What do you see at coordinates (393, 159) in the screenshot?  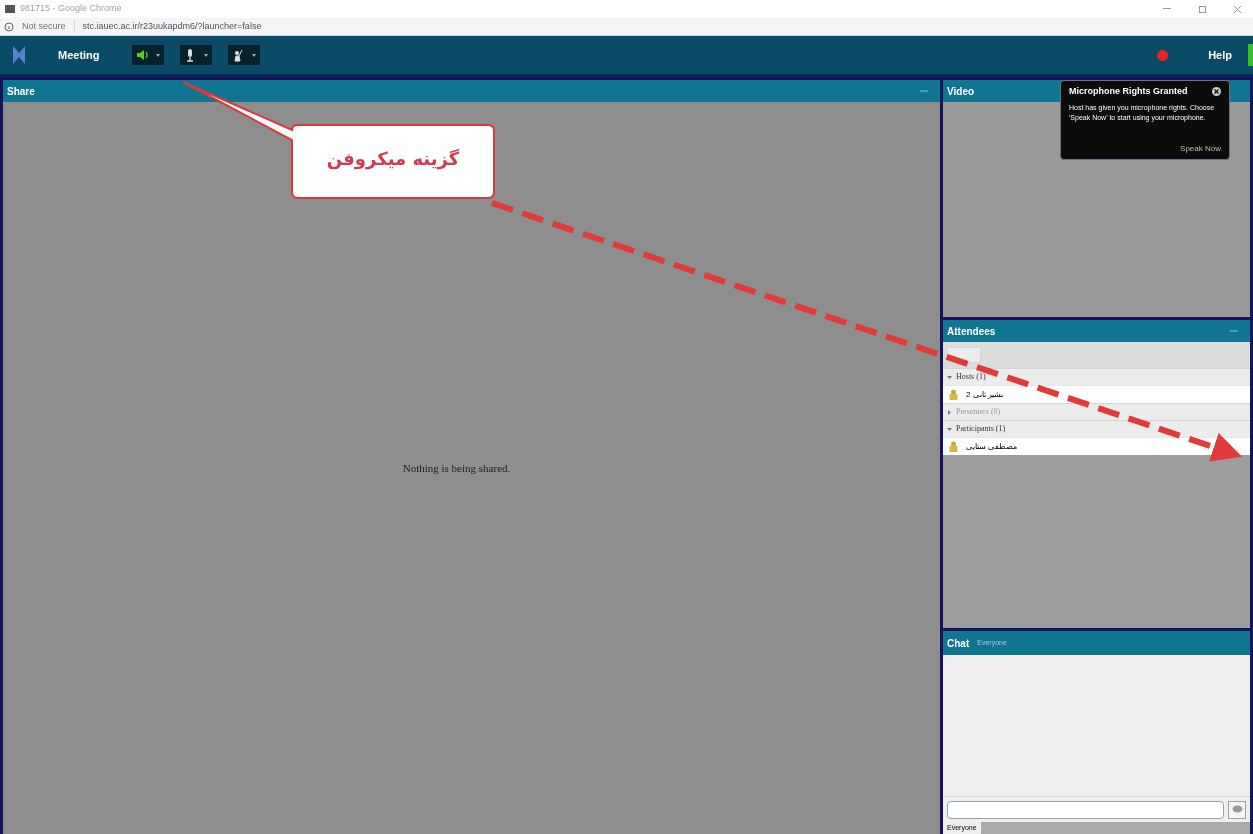 I see `callout-text: گزینه میکروفن` at bounding box center [393, 159].